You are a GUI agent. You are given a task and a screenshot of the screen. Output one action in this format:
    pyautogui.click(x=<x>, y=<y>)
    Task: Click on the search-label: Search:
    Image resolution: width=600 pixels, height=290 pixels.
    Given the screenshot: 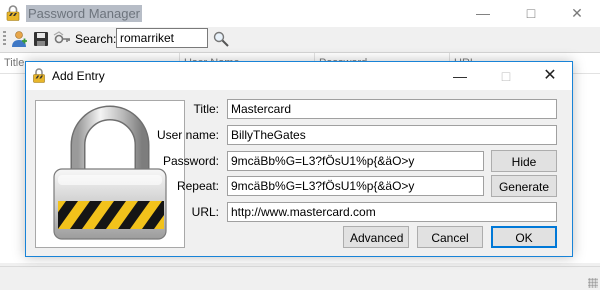 What is the action you would take?
    pyautogui.click(x=96, y=39)
    